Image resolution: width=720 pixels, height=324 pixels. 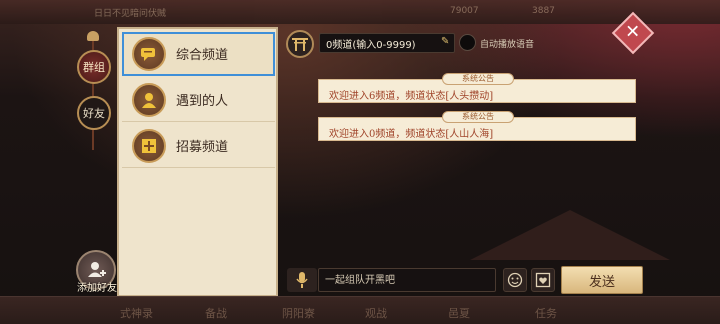 What do you see at coordinates (202, 101) in the screenshot?
I see `channel-label: 遇到的人` at bounding box center [202, 101].